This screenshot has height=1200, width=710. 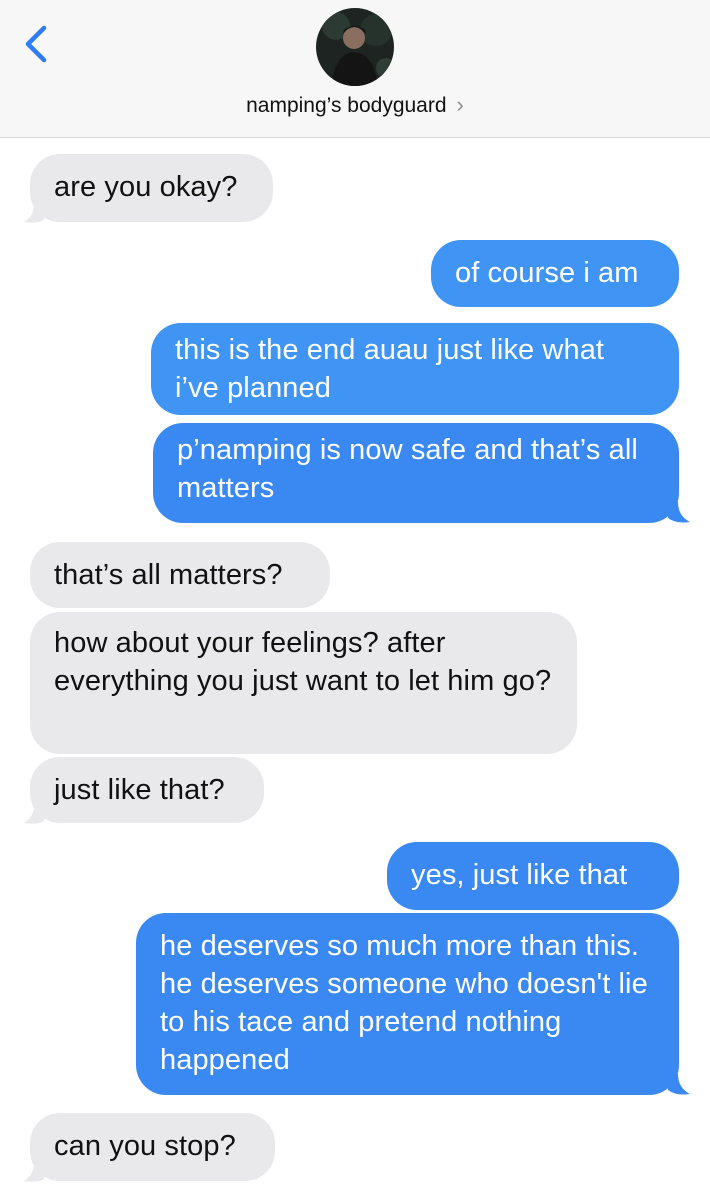 I want to click on contact-name-button: namping’s bodyguard ›, so click(x=355, y=105).